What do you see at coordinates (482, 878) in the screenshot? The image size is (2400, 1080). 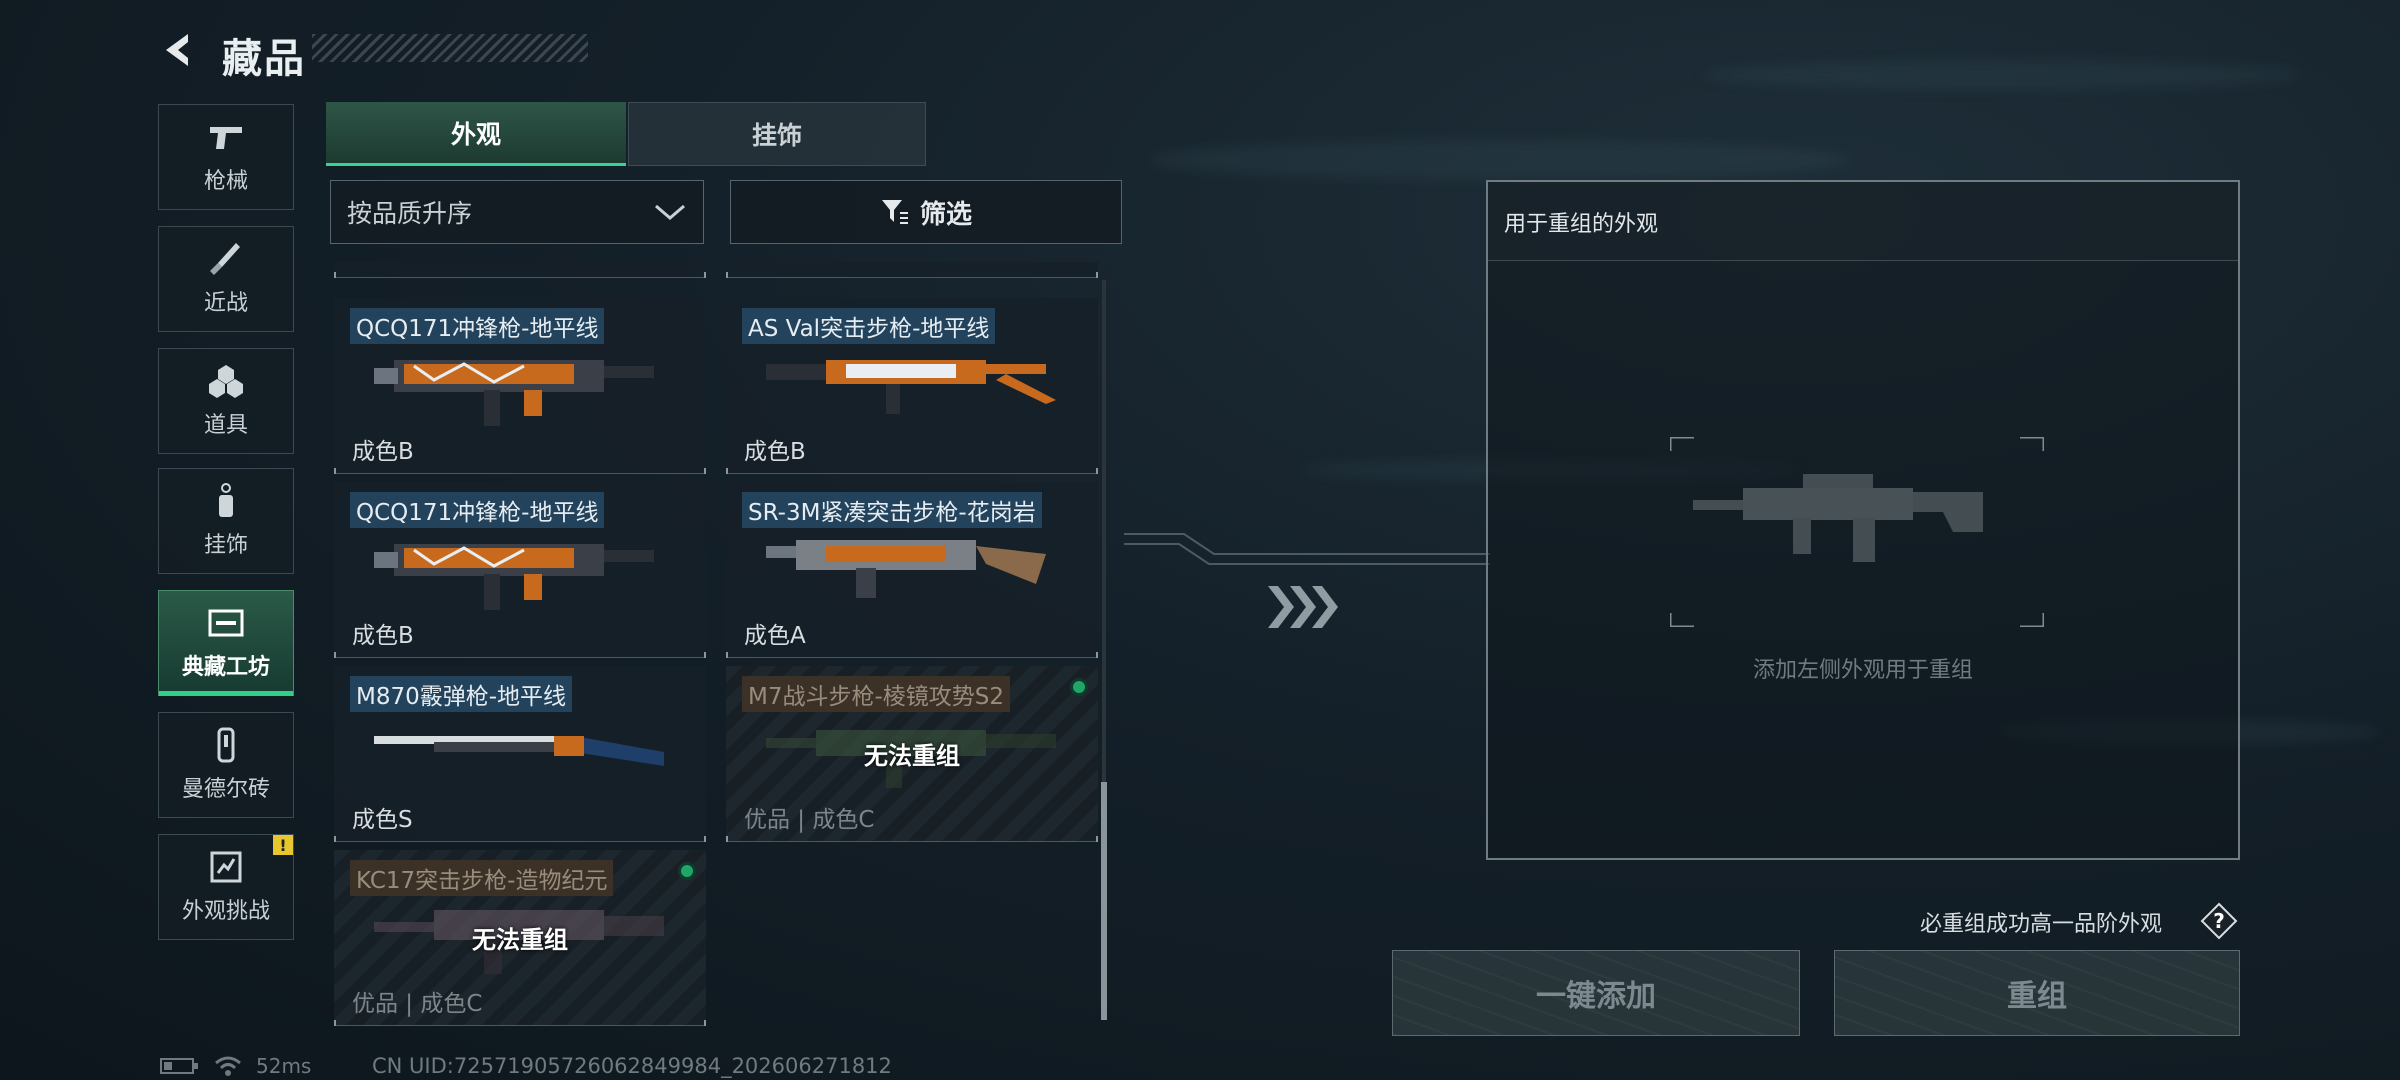 I see `skin-name: KC17突击步枪-造物纪元` at bounding box center [482, 878].